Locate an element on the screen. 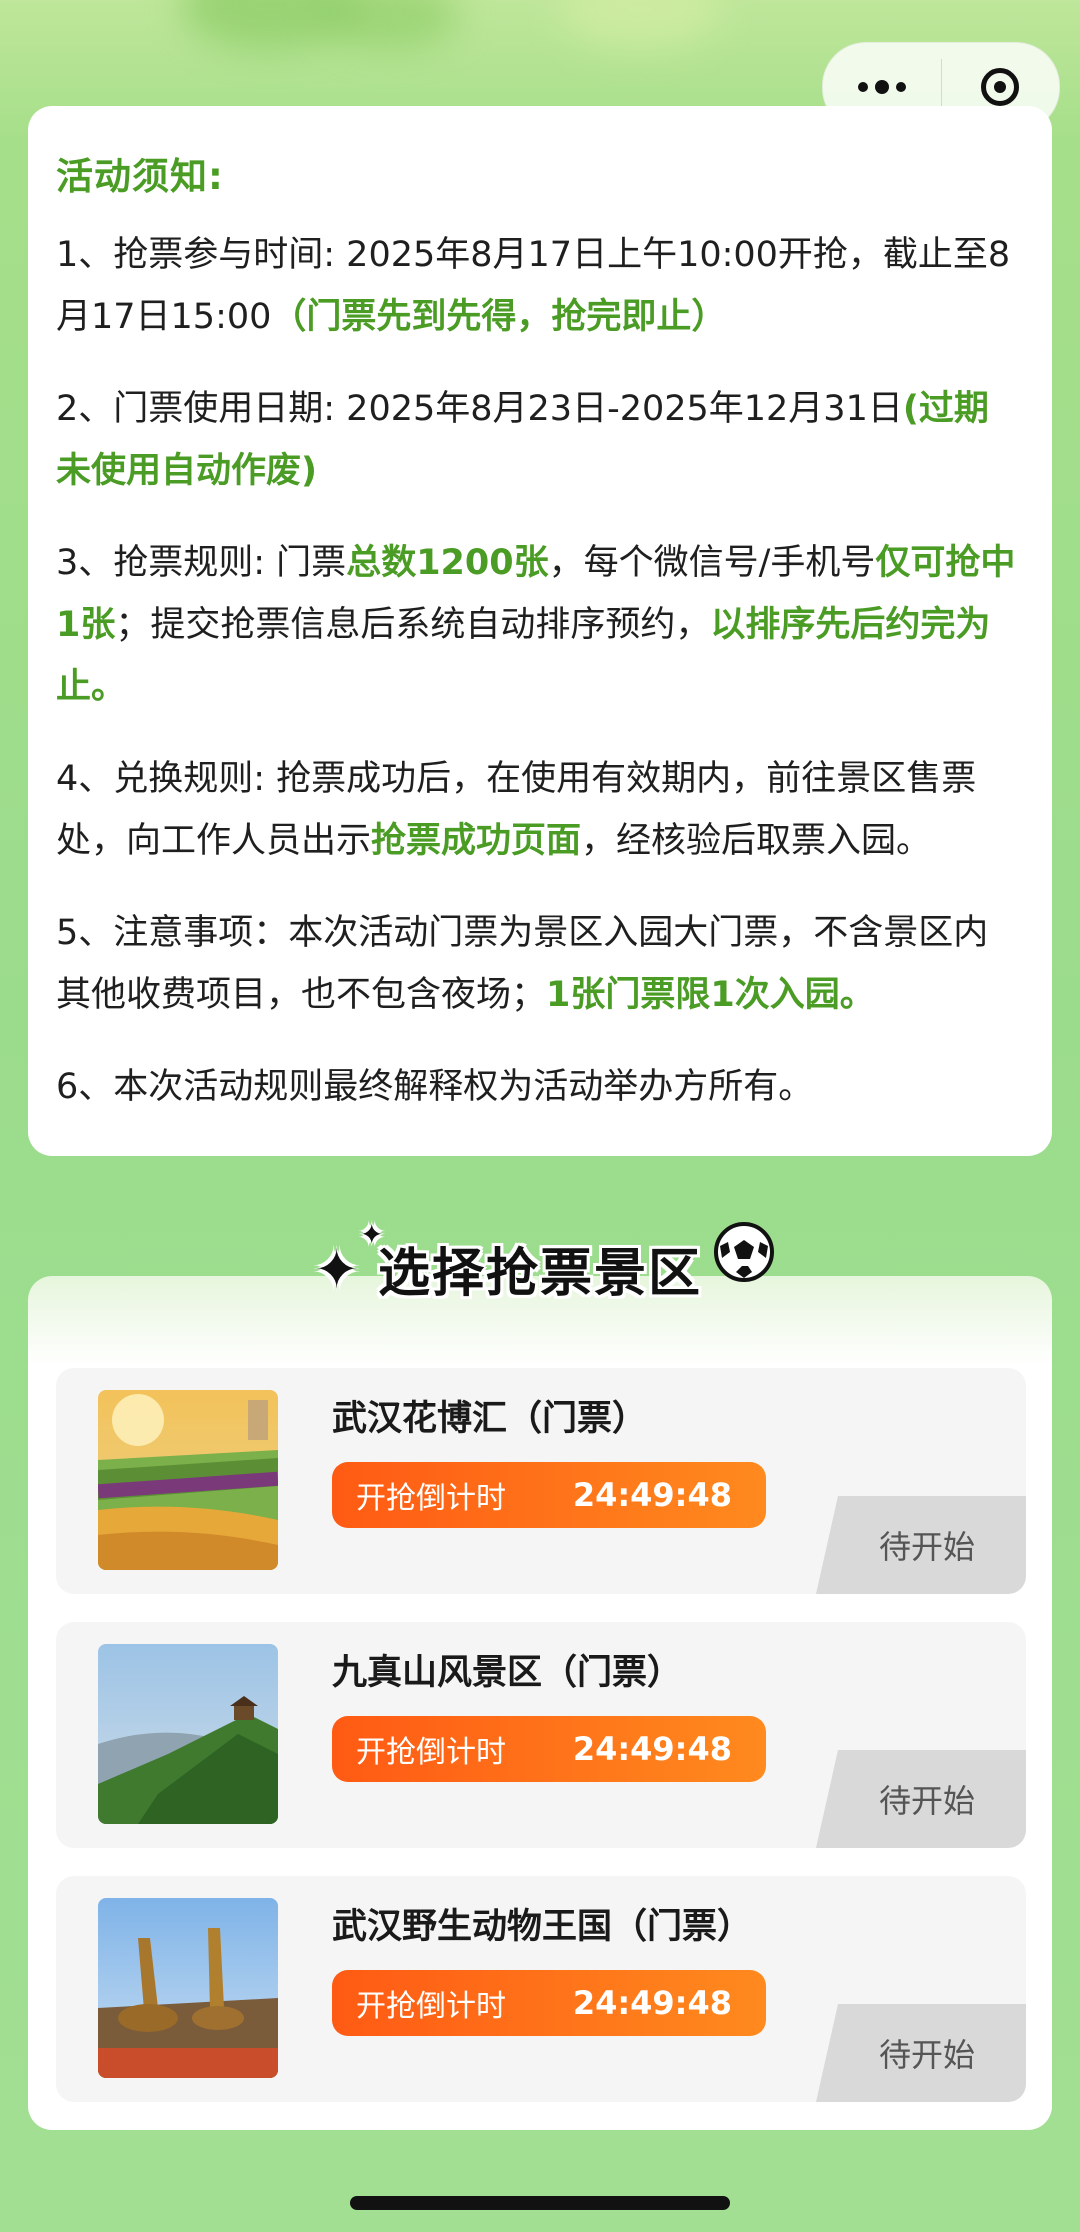  scenic-item: 武汉花博汇（门票） 开抢倒计时 24:49:48 待开始 is located at coordinates (541, 1481).